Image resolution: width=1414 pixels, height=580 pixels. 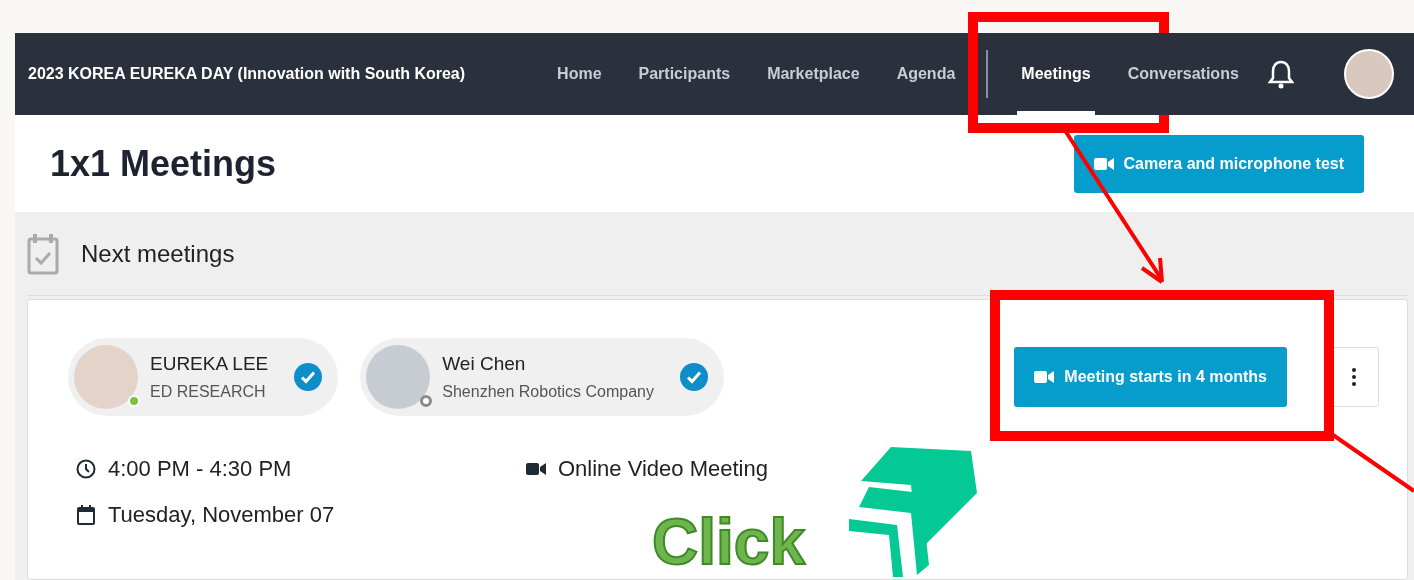 I want to click on meeting-date: Tuesday, November 07, so click(x=221, y=515).